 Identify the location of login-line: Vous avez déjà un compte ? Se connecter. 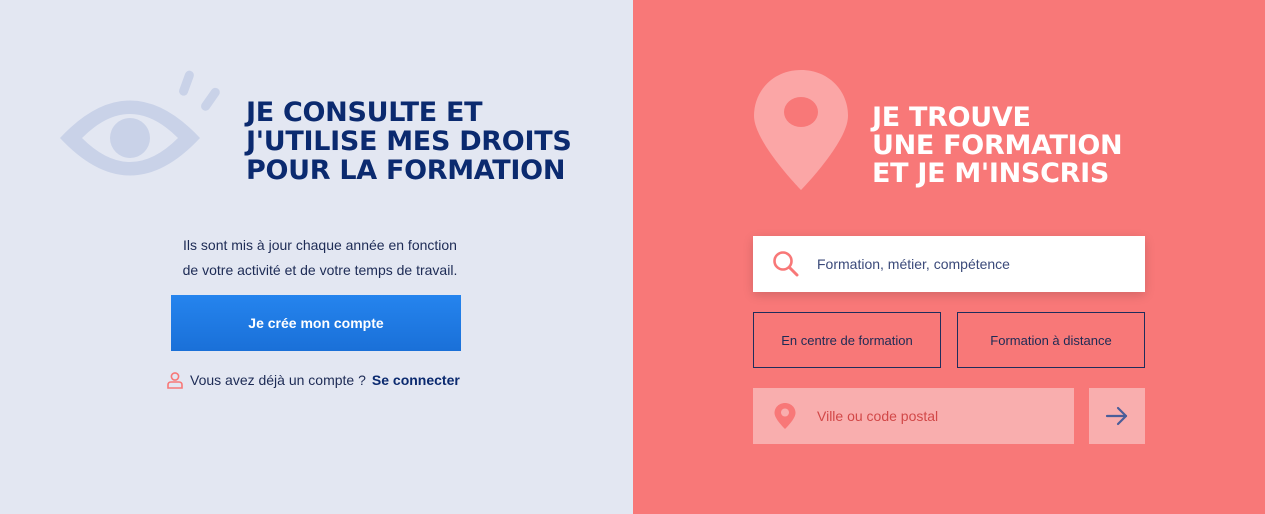
(313, 380).